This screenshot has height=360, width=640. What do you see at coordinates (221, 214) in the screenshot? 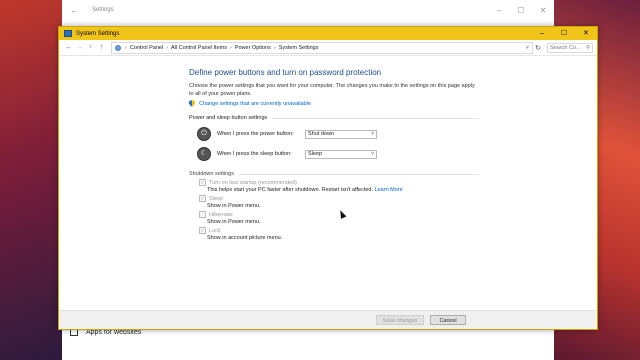
I see `hibernate-label: Hibernate` at bounding box center [221, 214].